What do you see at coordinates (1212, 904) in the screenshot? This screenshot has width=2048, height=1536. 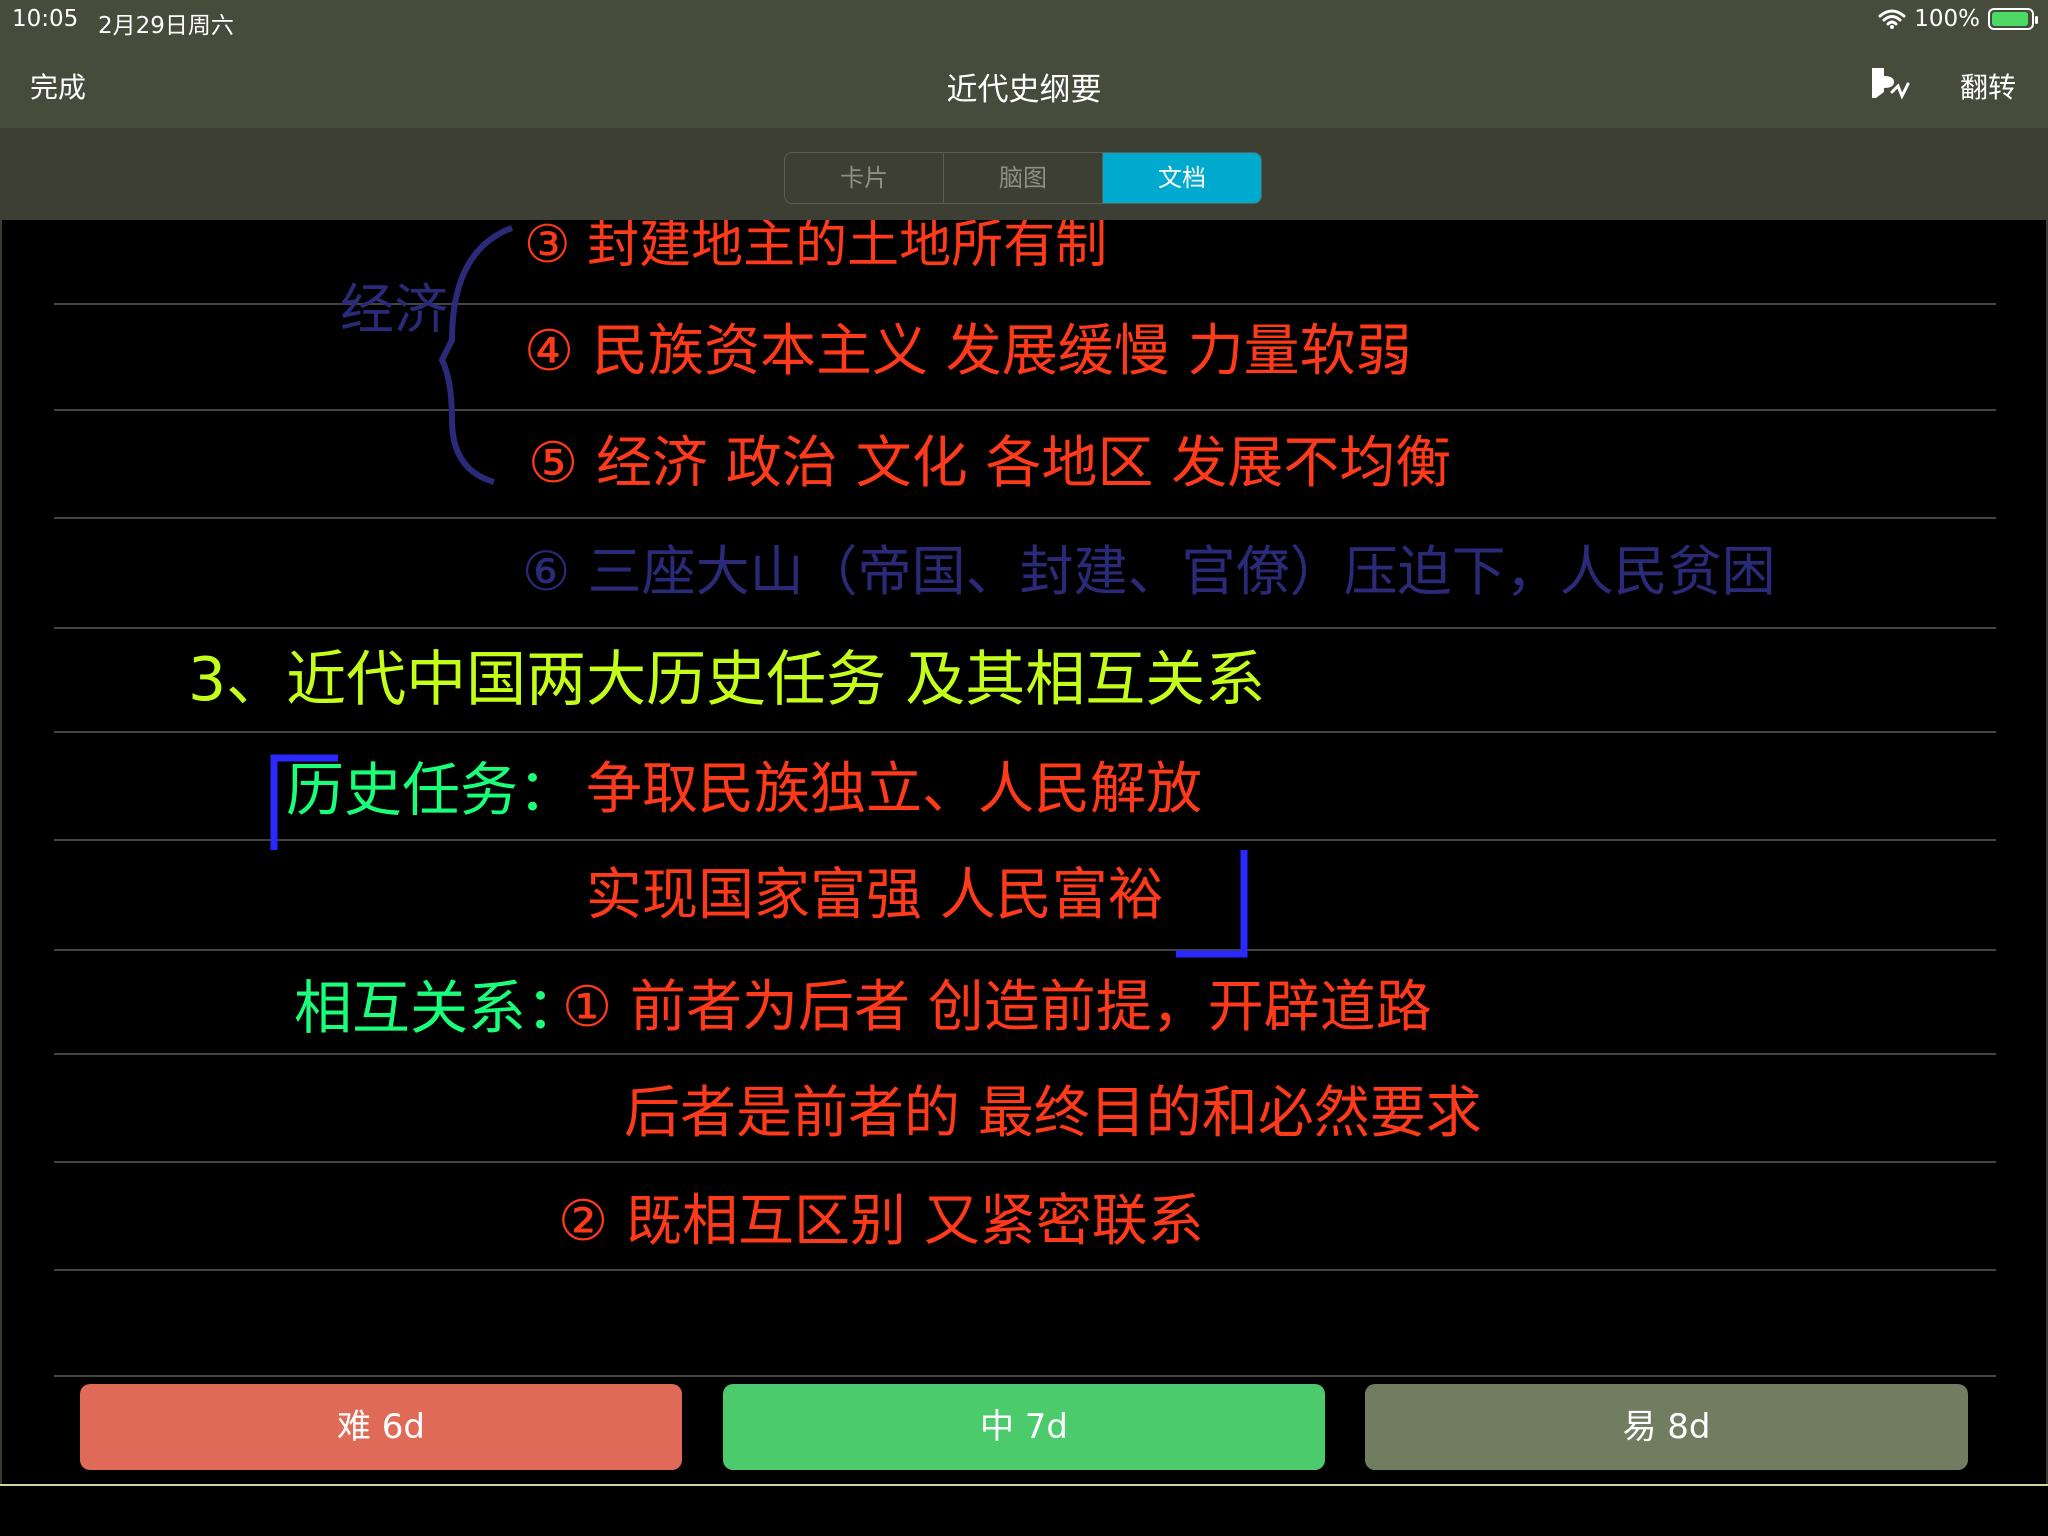 I see `bracket-close` at bounding box center [1212, 904].